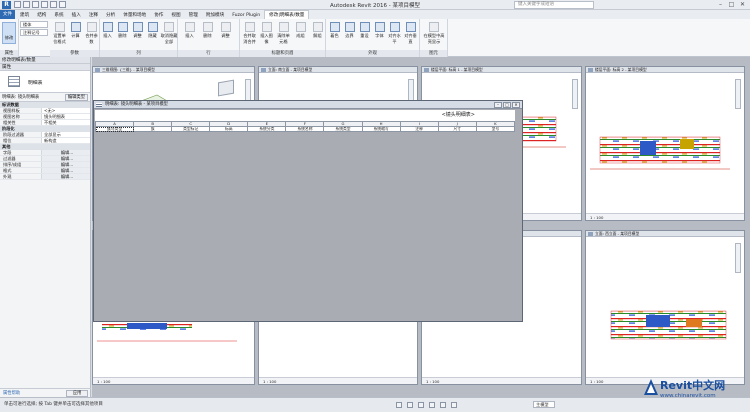  I want to click on clear-cell-button: 清除单元格, so click(283, 33).